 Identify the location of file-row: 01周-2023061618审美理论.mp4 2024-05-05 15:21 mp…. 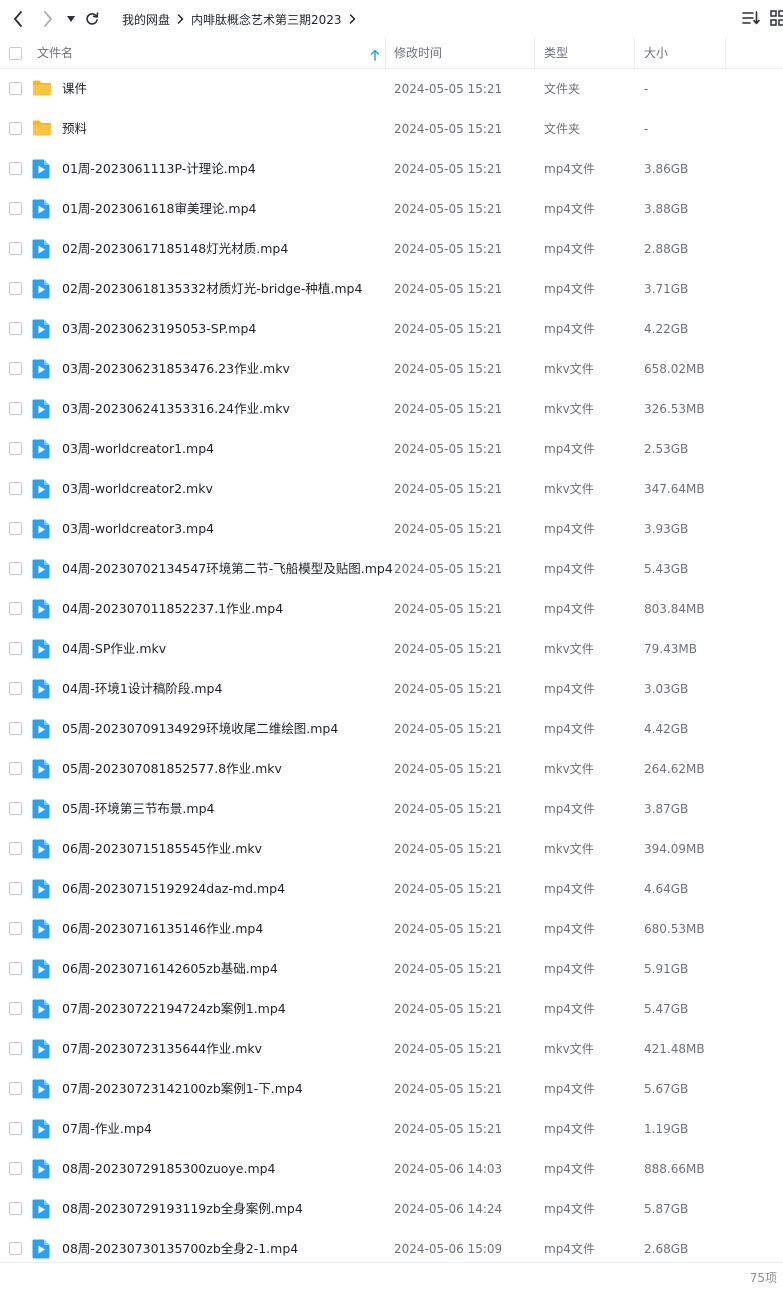
(391, 209).